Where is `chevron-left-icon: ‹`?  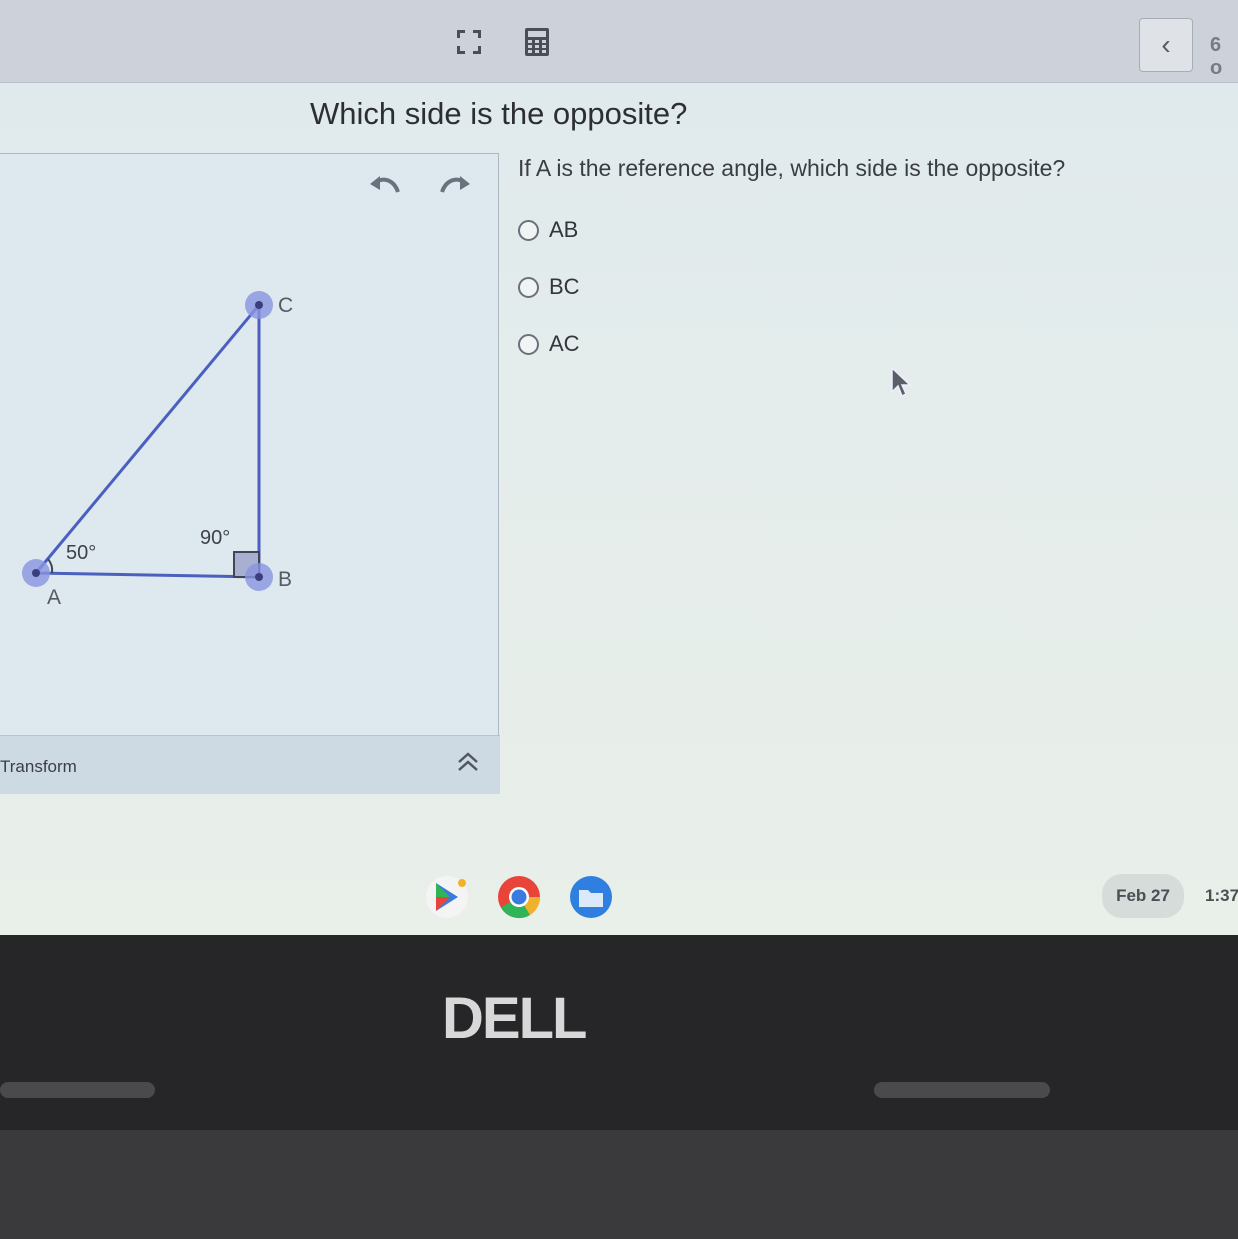
chevron-left-icon: ‹ is located at coordinates (1166, 44).